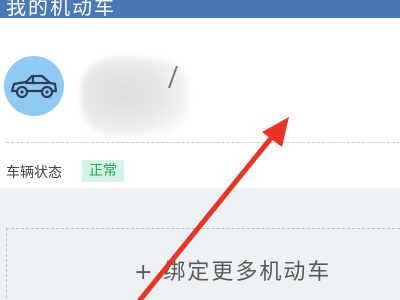  Describe the element at coordinates (135, 97) in the screenshot. I see `license-plate-blurred` at that location.